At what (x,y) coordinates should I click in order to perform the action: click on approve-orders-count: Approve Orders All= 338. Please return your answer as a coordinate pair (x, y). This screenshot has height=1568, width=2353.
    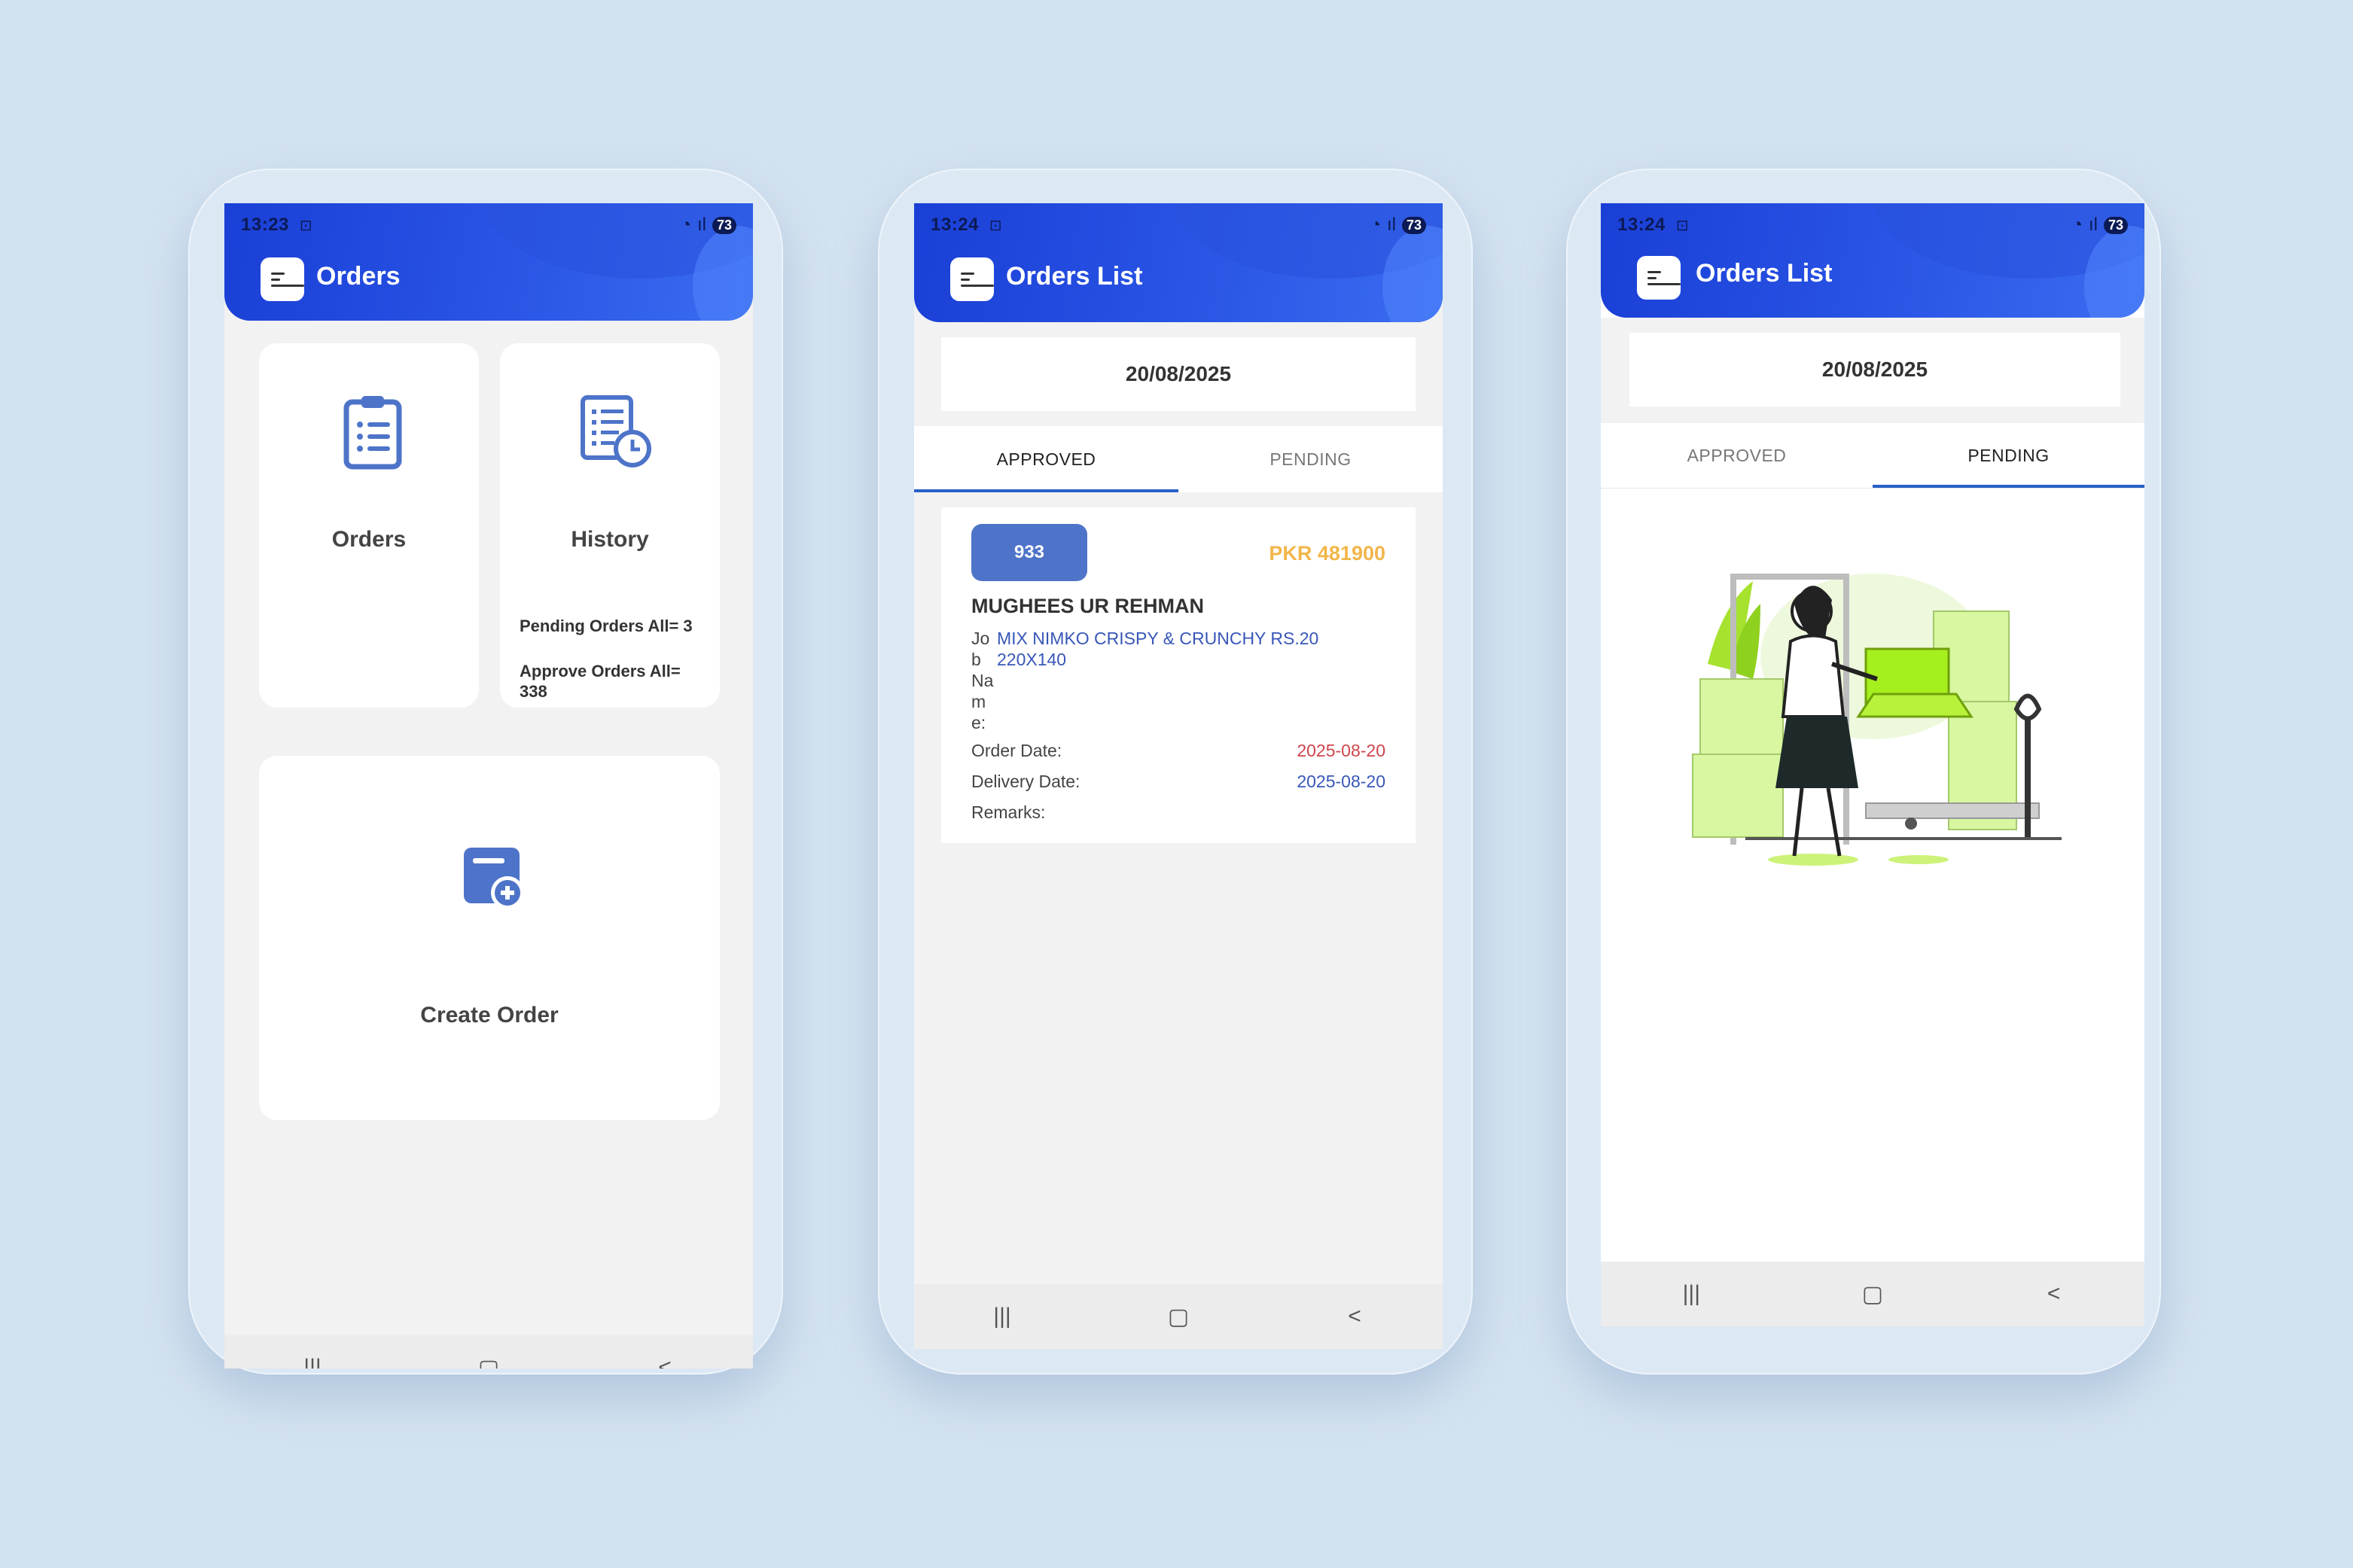
    Looking at the image, I should click on (600, 681).